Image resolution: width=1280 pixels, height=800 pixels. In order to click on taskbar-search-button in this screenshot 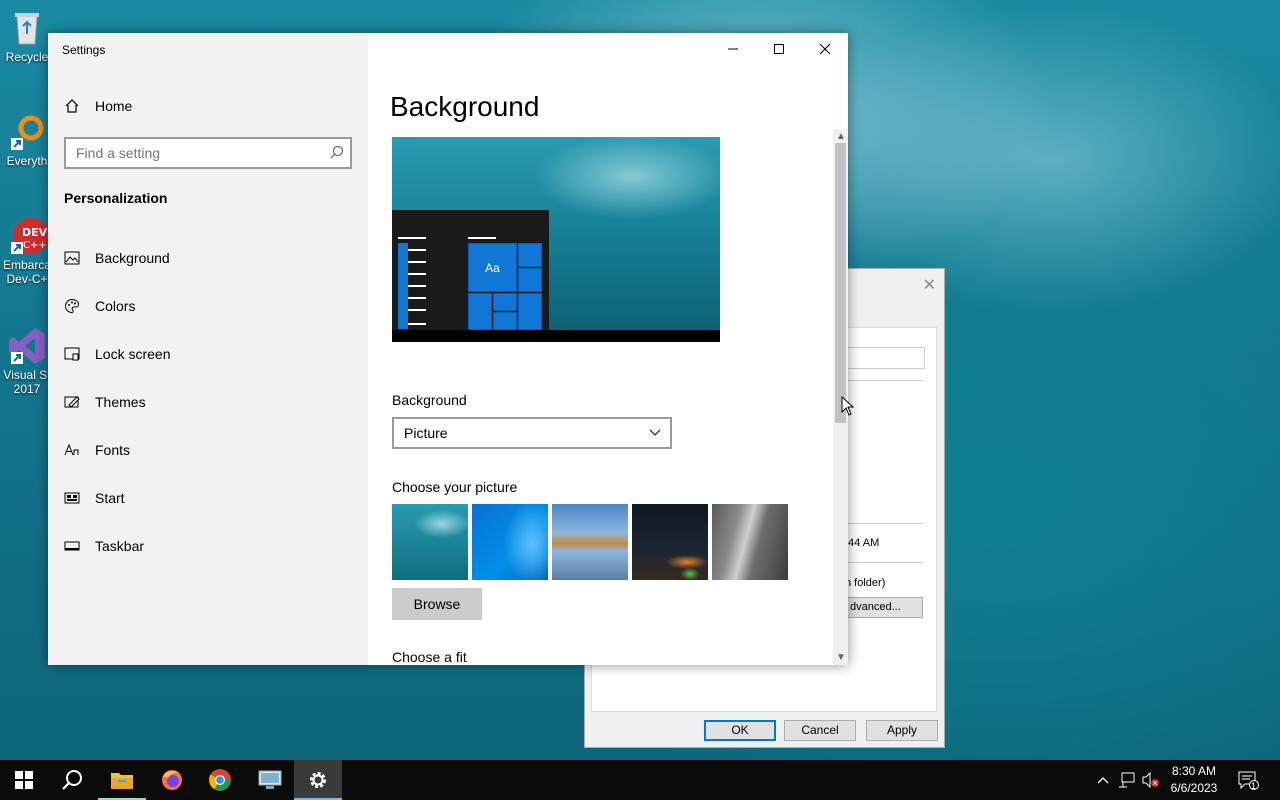, I will do `click(72, 780)`.